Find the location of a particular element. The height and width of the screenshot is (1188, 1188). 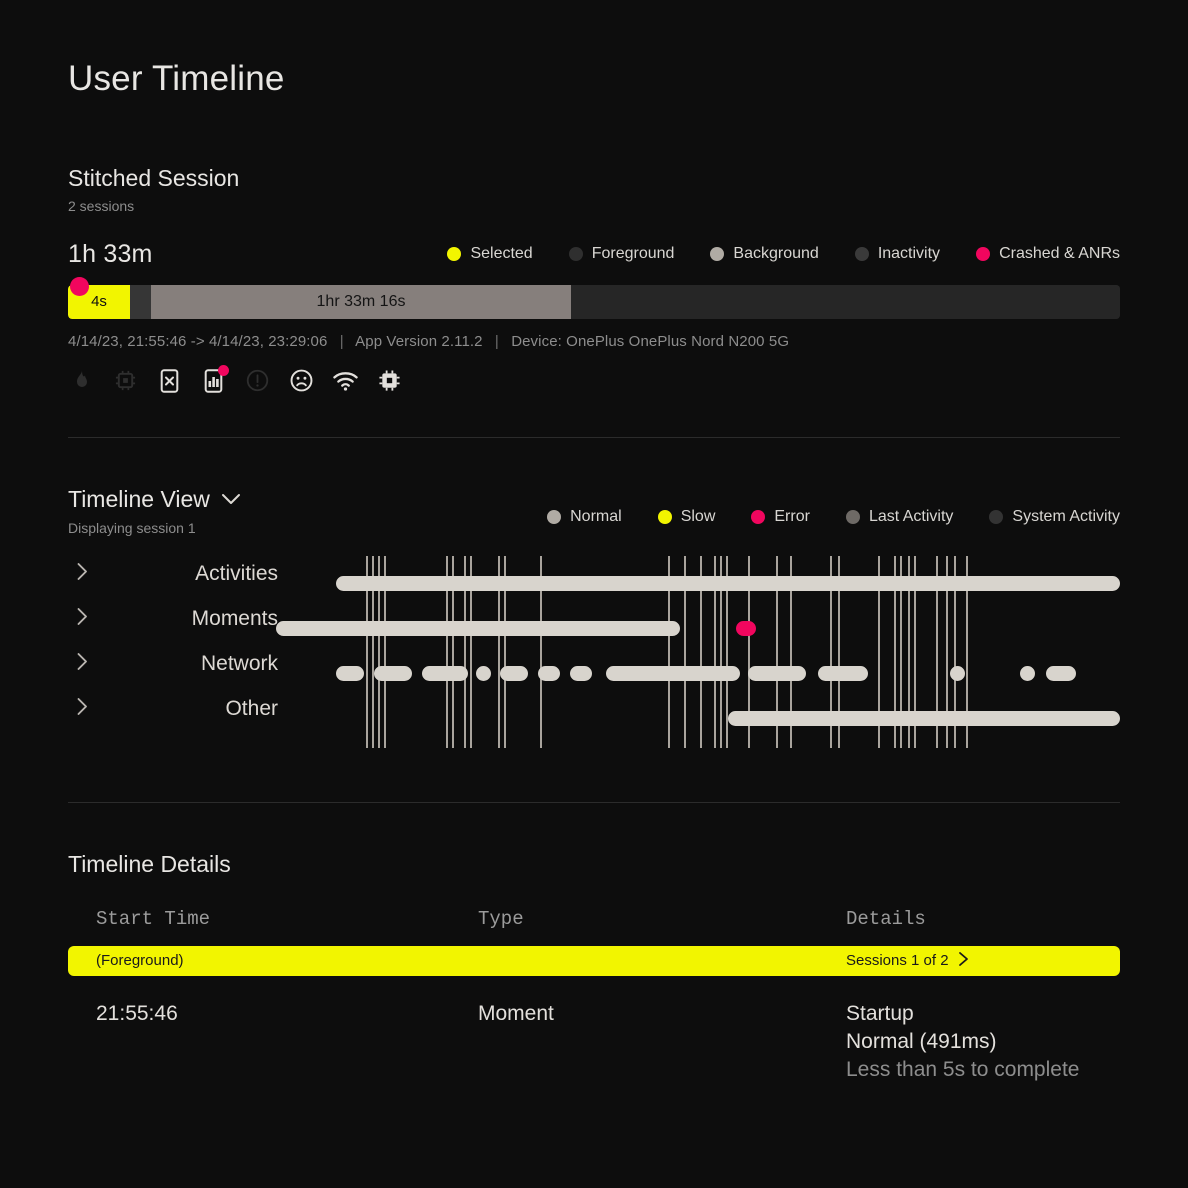

icon-badge-dot is located at coordinates (223, 371).